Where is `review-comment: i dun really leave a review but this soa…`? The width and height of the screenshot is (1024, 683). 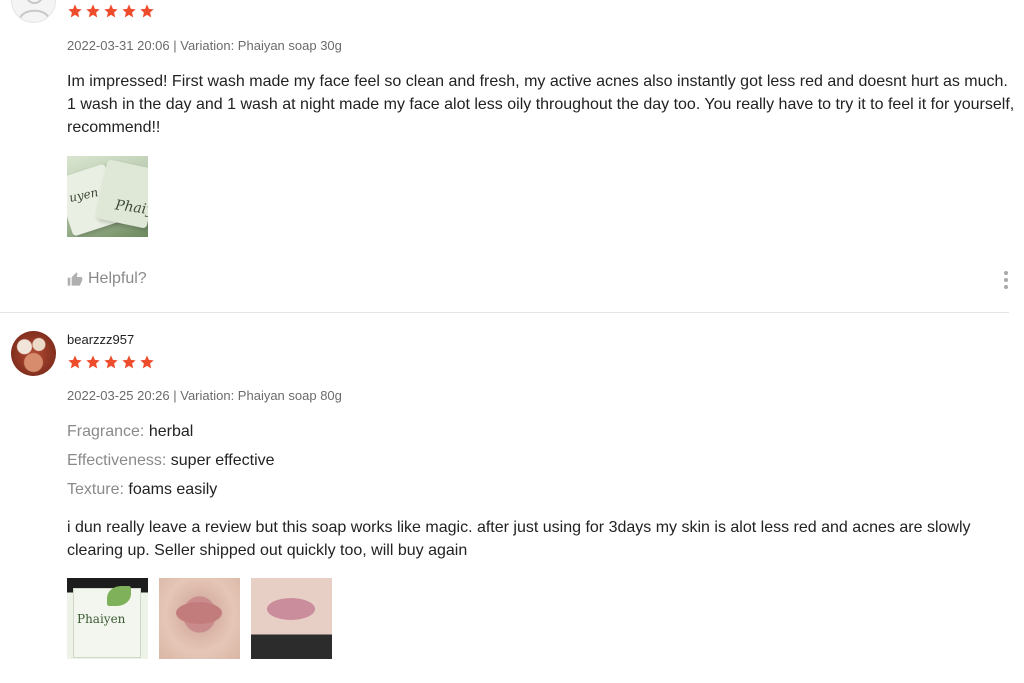 review-comment: i dun really leave a review but this soa… is located at coordinates (519, 539).